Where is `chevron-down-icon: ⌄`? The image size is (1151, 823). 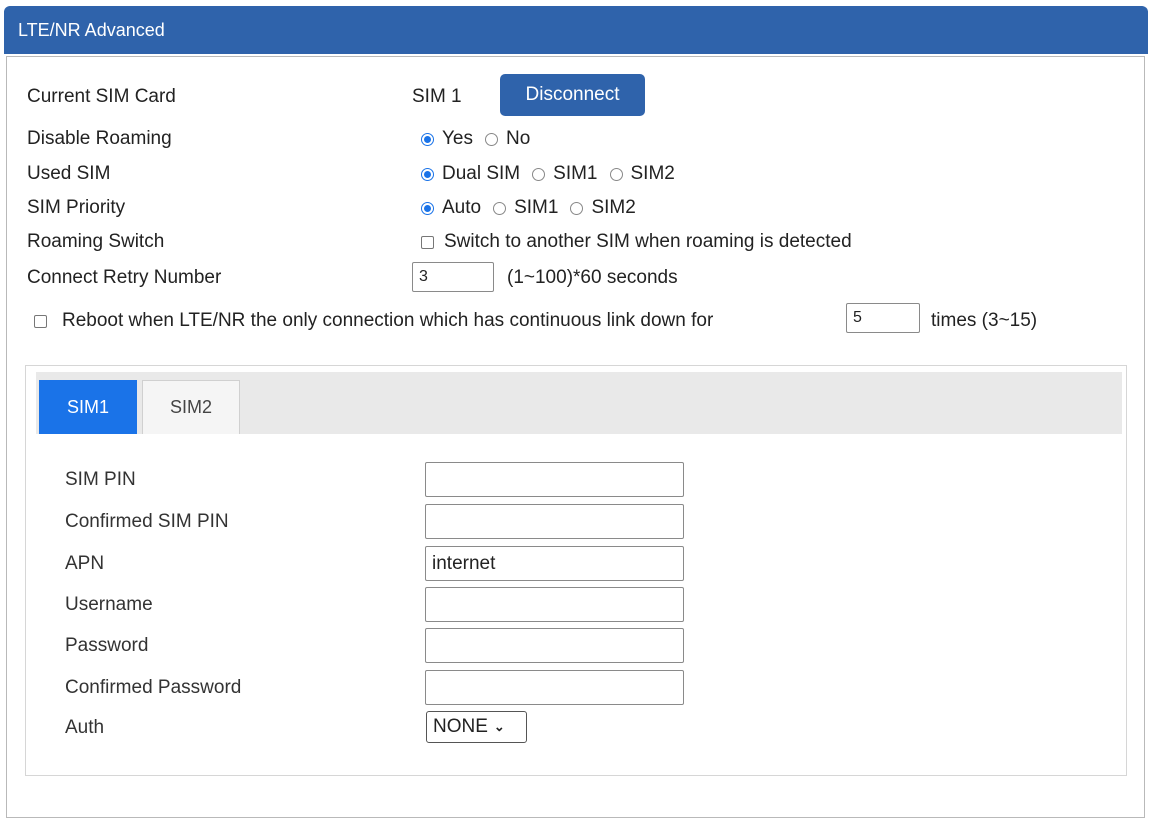
chevron-down-icon: ⌄ is located at coordinates (499, 726).